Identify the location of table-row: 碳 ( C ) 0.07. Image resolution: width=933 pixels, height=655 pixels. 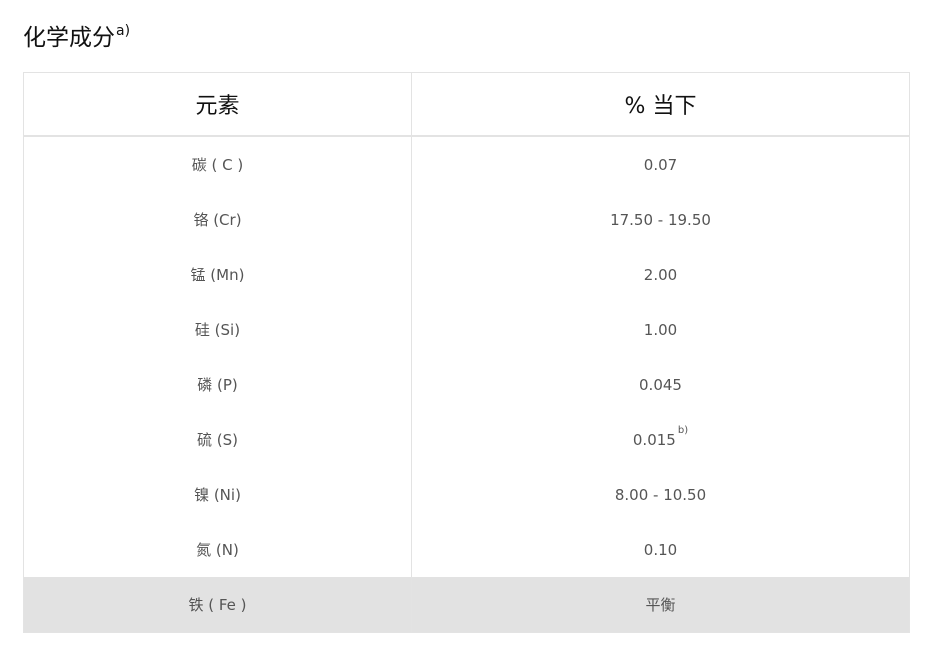
(466, 164).